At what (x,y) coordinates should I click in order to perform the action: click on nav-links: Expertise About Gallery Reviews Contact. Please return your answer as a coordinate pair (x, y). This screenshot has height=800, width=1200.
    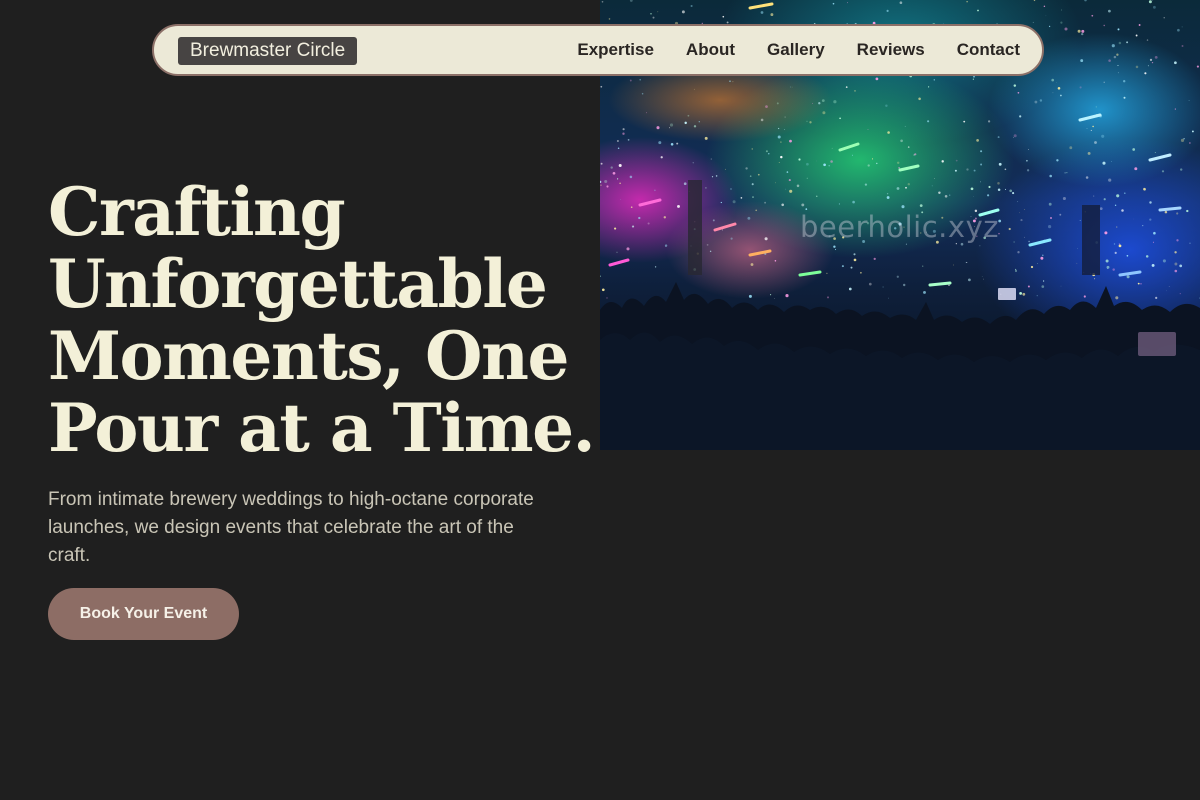
    Looking at the image, I should click on (798, 50).